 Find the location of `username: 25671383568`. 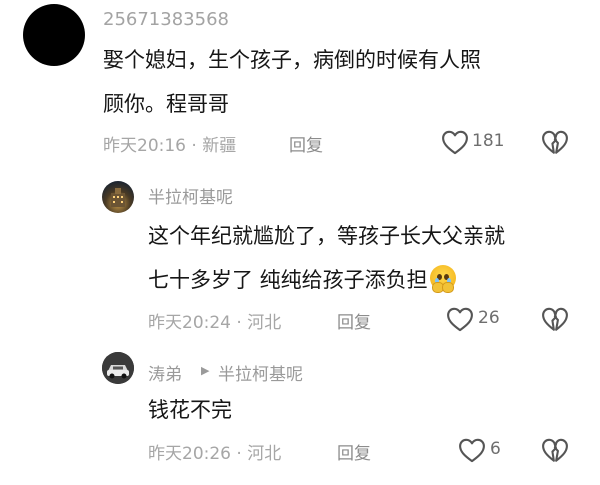

username: 25671383568 is located at coordinates (166, 19).